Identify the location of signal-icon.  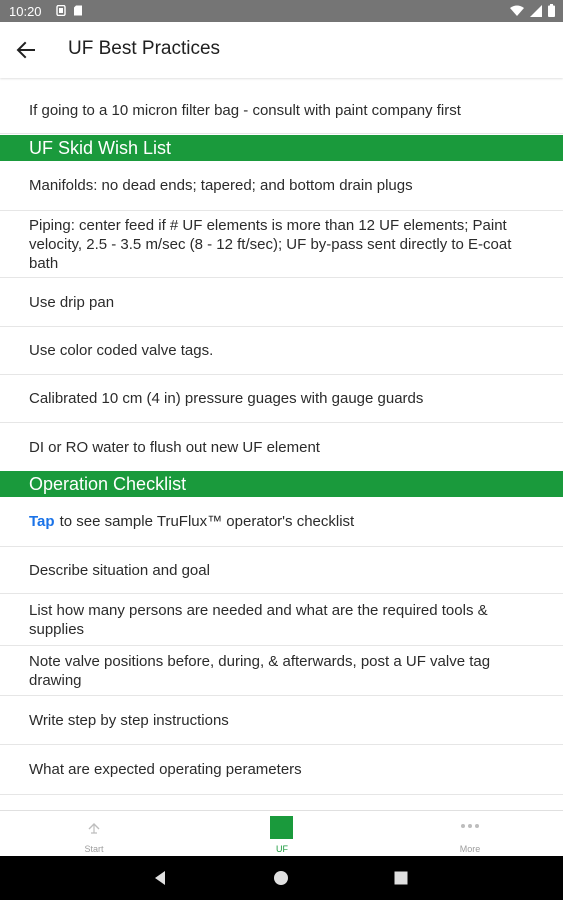
(536, 10).